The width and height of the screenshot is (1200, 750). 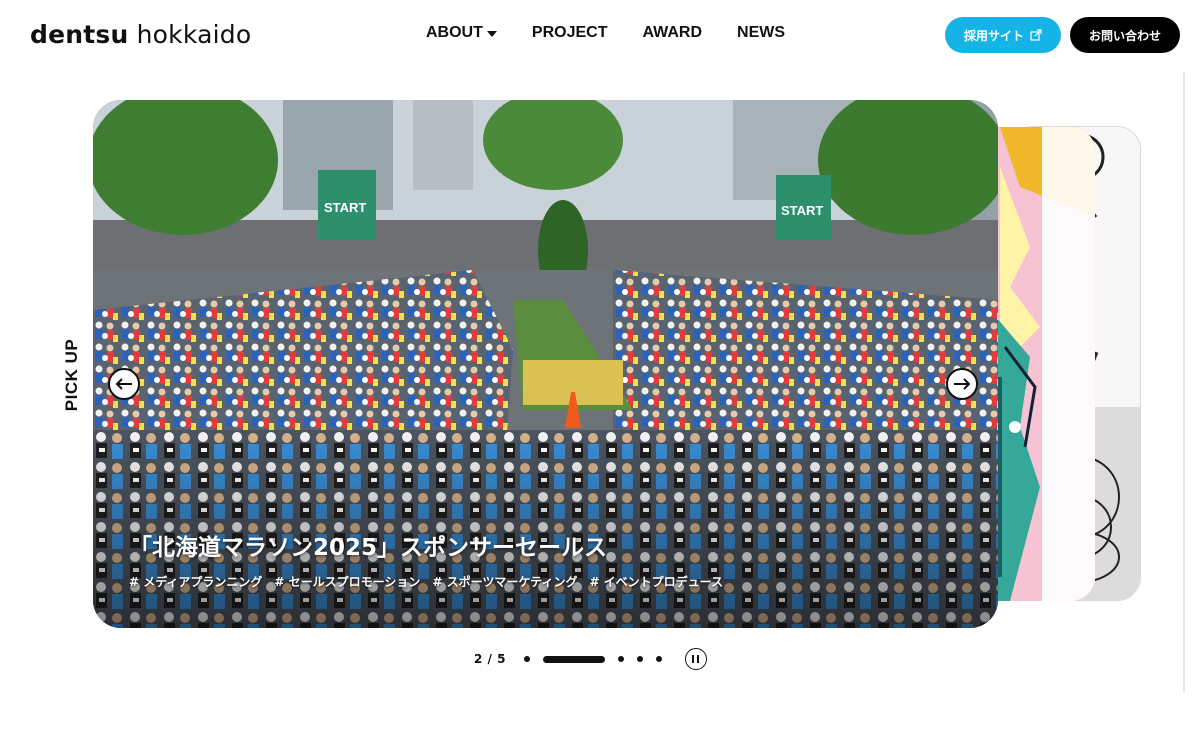 I want to click on main-nav: ABOUT PROJECT AWARD NEWS, so click(x=623, y=33).